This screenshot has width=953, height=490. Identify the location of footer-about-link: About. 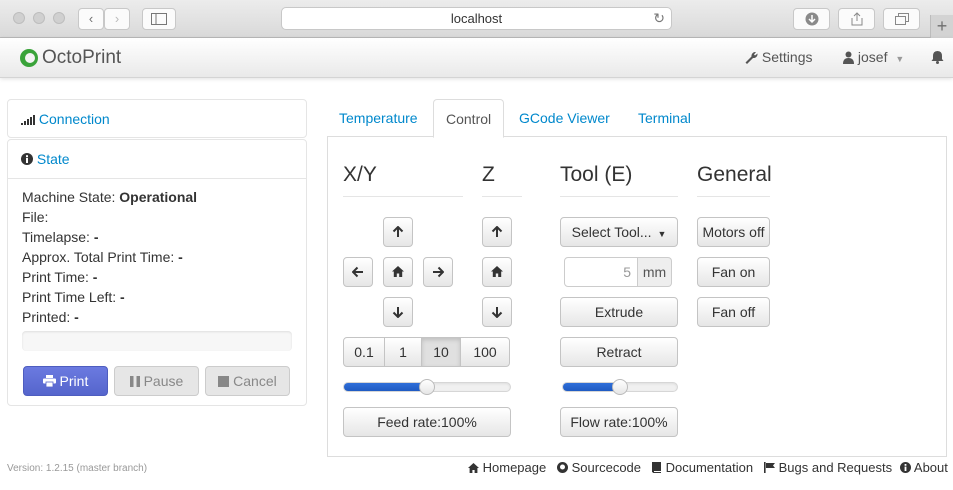
(924, 467).